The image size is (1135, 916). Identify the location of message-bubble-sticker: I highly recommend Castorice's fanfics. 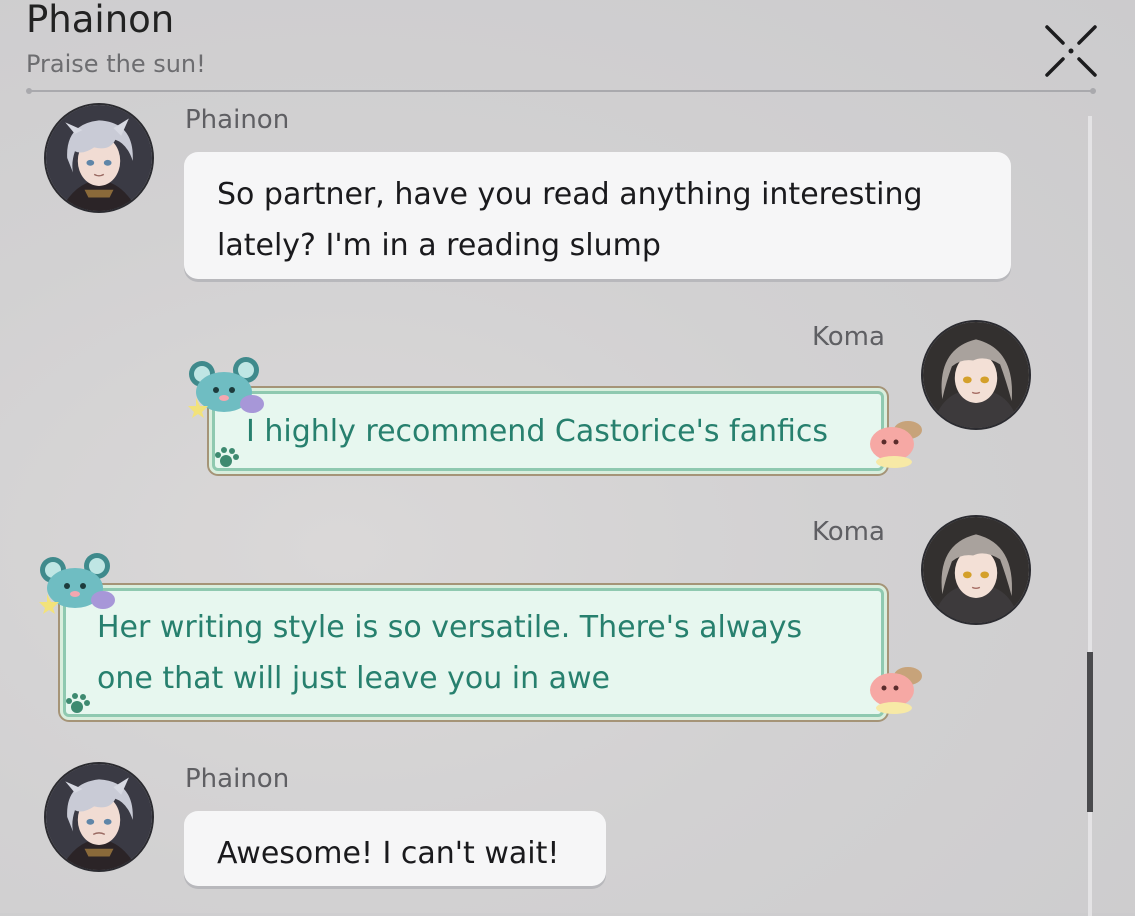
(548, 431).